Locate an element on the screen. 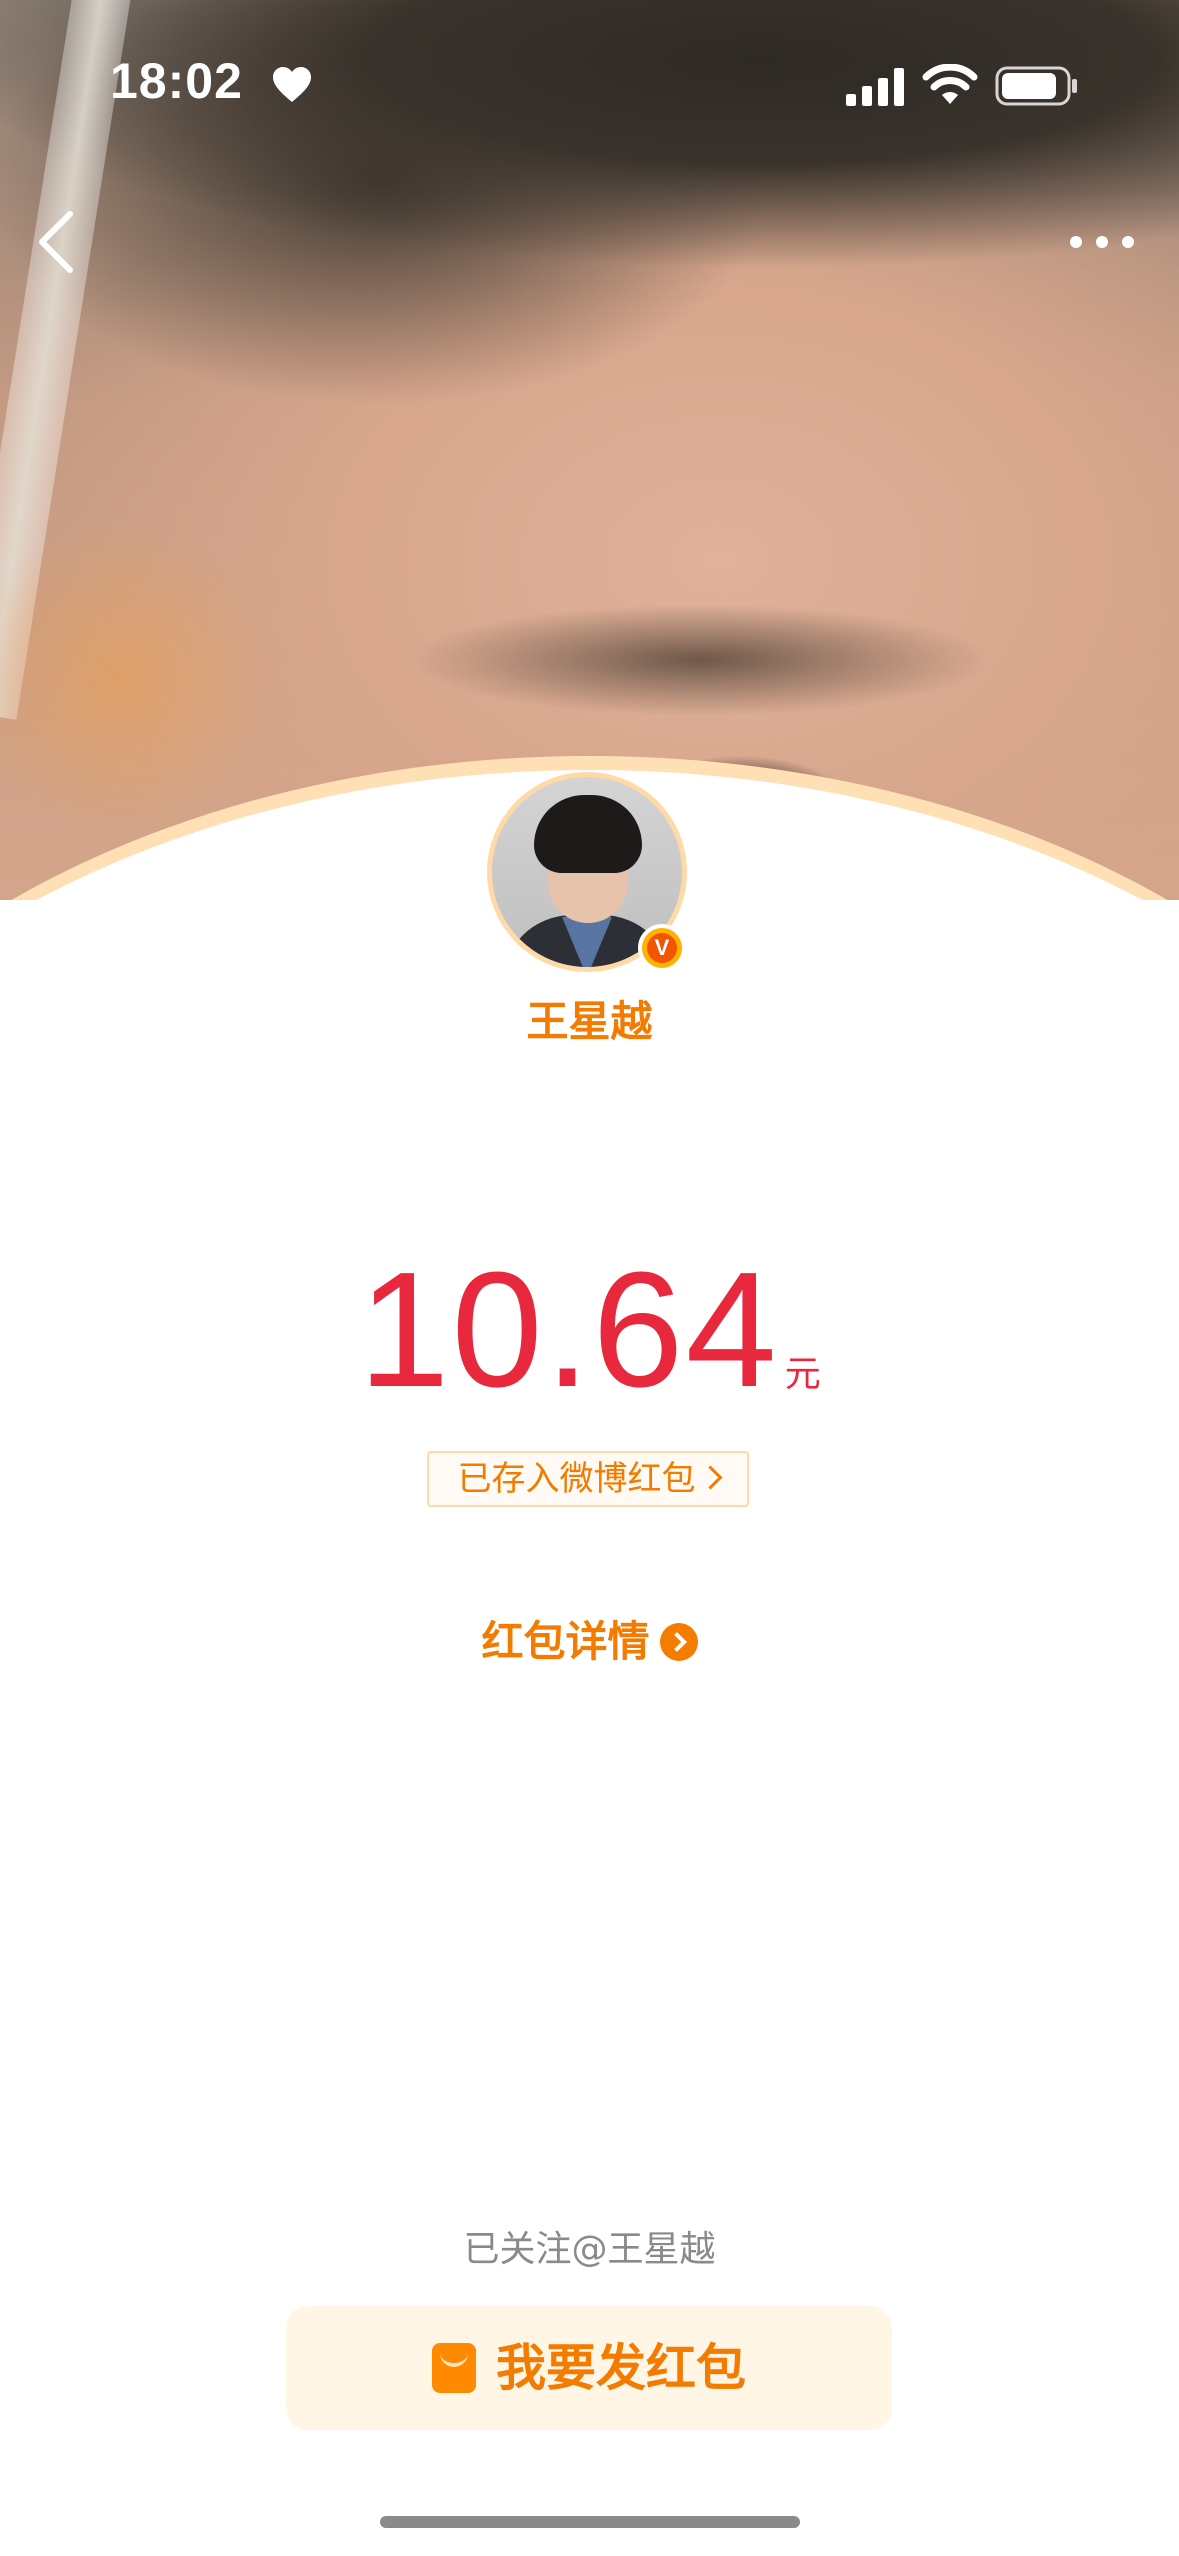  heart-icon is located at coordinates (292, 84).